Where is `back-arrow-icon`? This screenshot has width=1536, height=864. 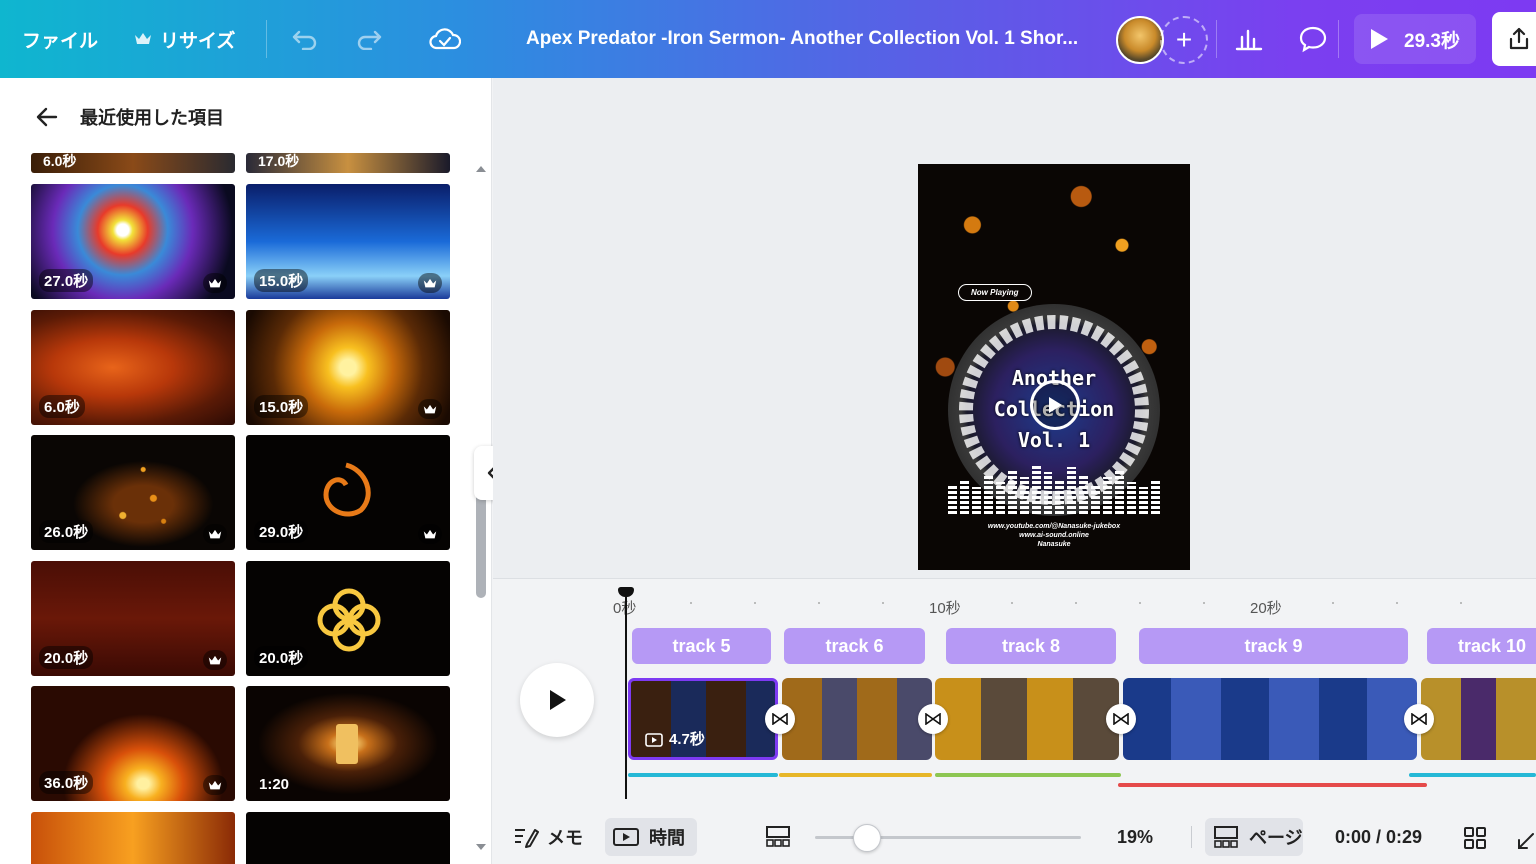
back-arrow-icon is located at coordinates (47, 117).